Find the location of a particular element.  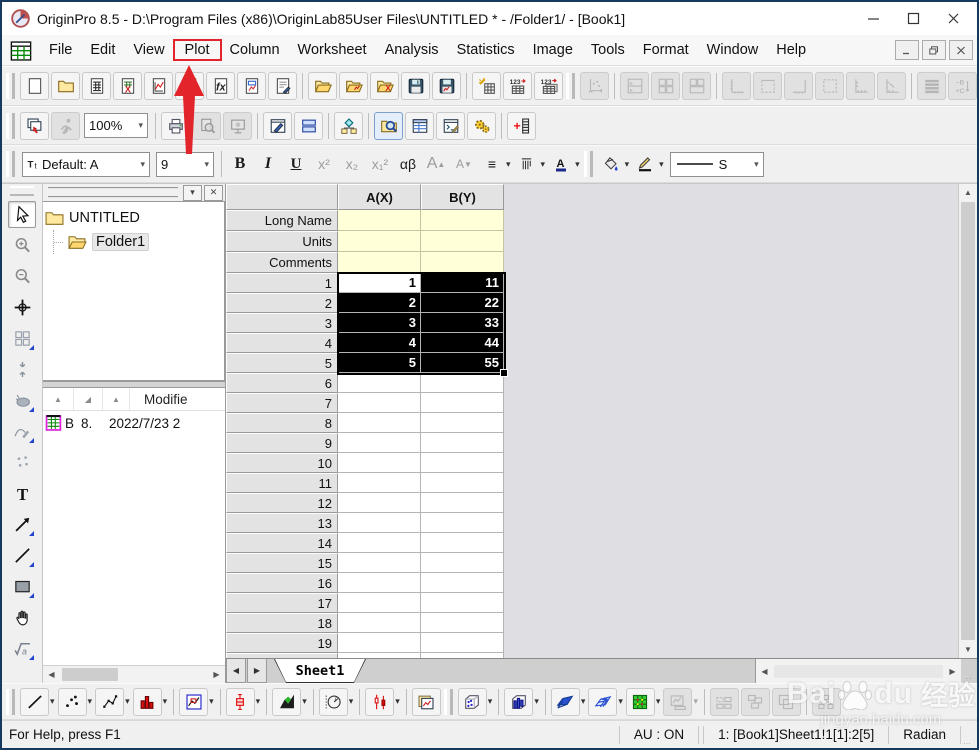

sheet-horizontal-scrollbar: ◀ ▶ is located at coordinates (858, 671).